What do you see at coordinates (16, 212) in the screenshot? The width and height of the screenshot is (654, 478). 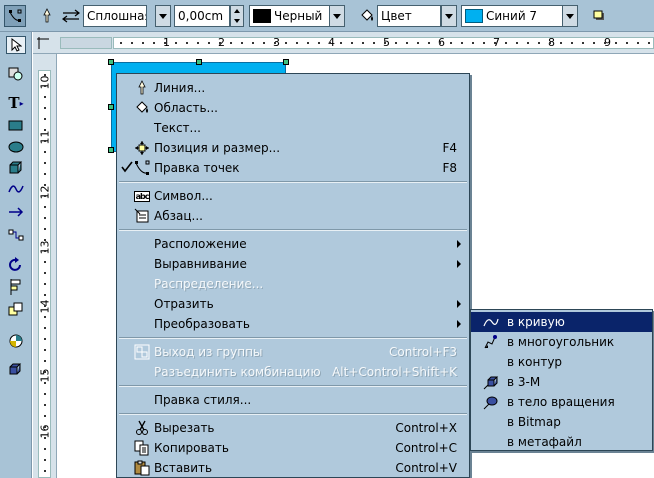 I see `lines-arrows-icon` at bounding box center [16, 212].